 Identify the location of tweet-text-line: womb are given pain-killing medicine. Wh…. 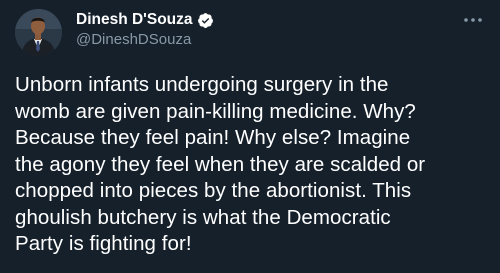
(215, 111).